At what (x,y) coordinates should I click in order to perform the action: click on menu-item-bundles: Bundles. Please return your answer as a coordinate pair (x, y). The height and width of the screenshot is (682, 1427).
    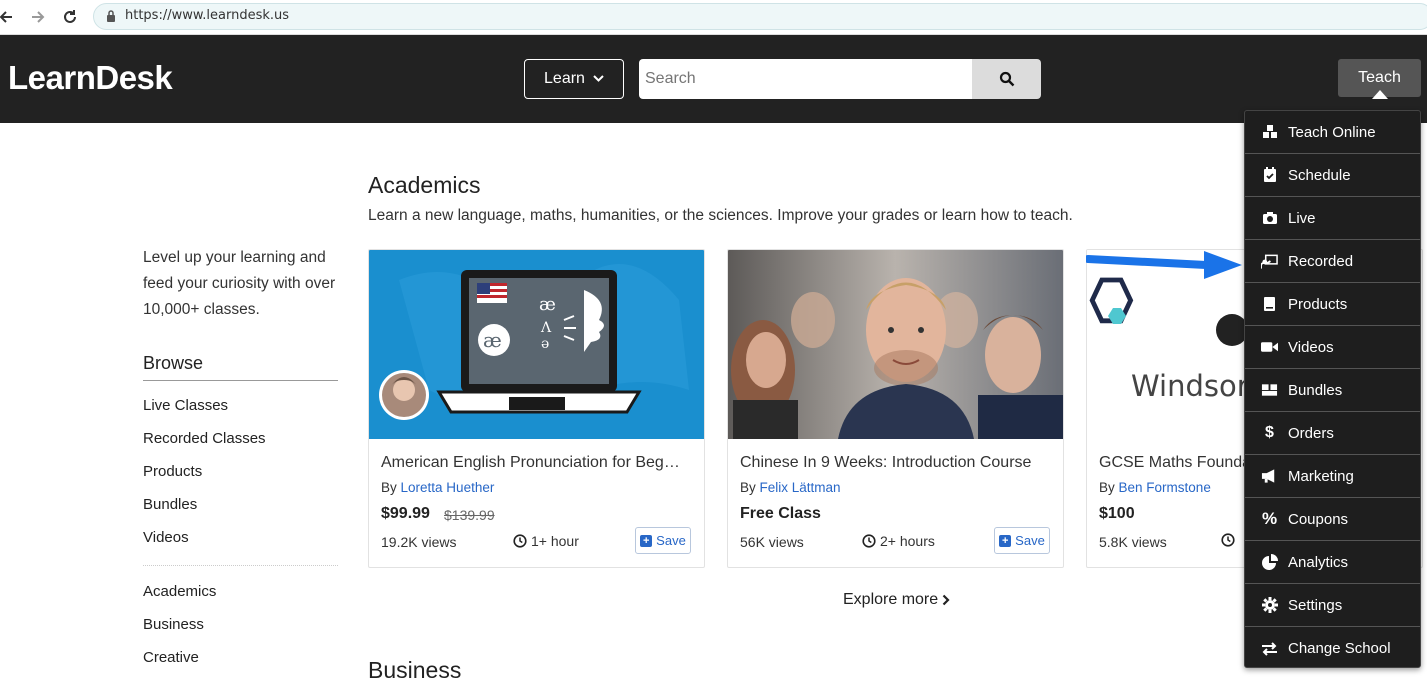
    Looking at the image, I should click on (1332, 390).